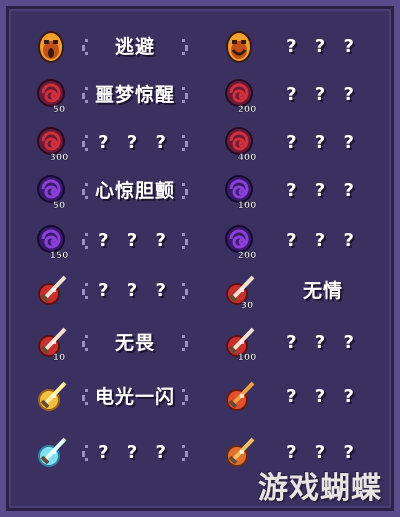 The height and width of the screenshot is (517, 400). I want to click on ice-crystal-dagger-icon, so click(51, 453).